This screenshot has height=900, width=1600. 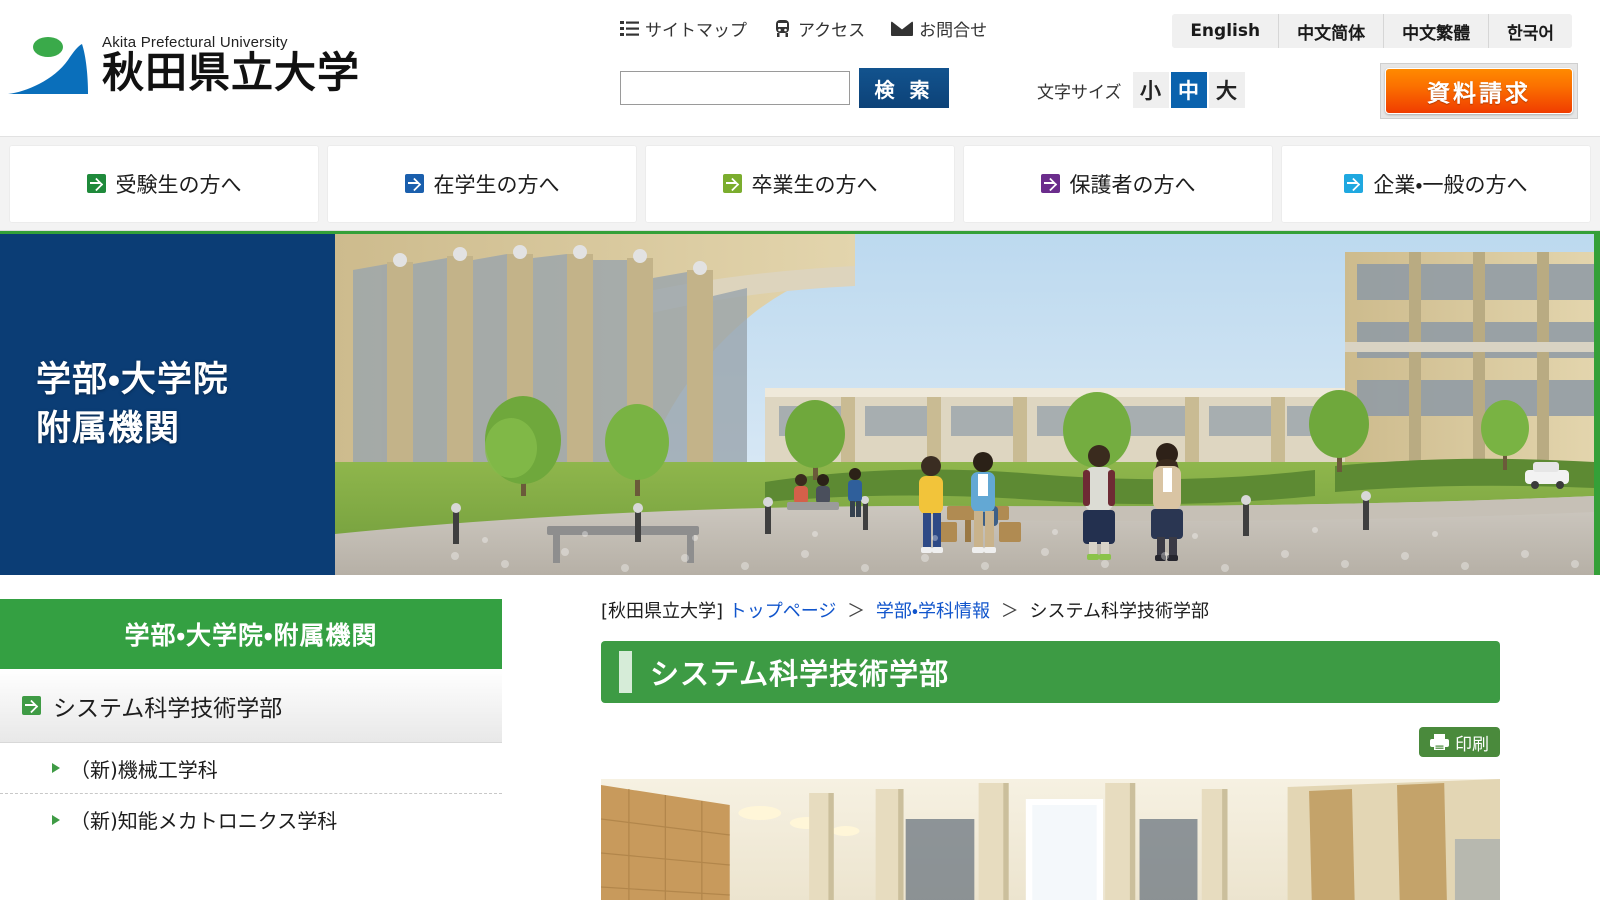 I want to click on nav-item-current-students: 在学生の方へ, so click(x=482, y=183).